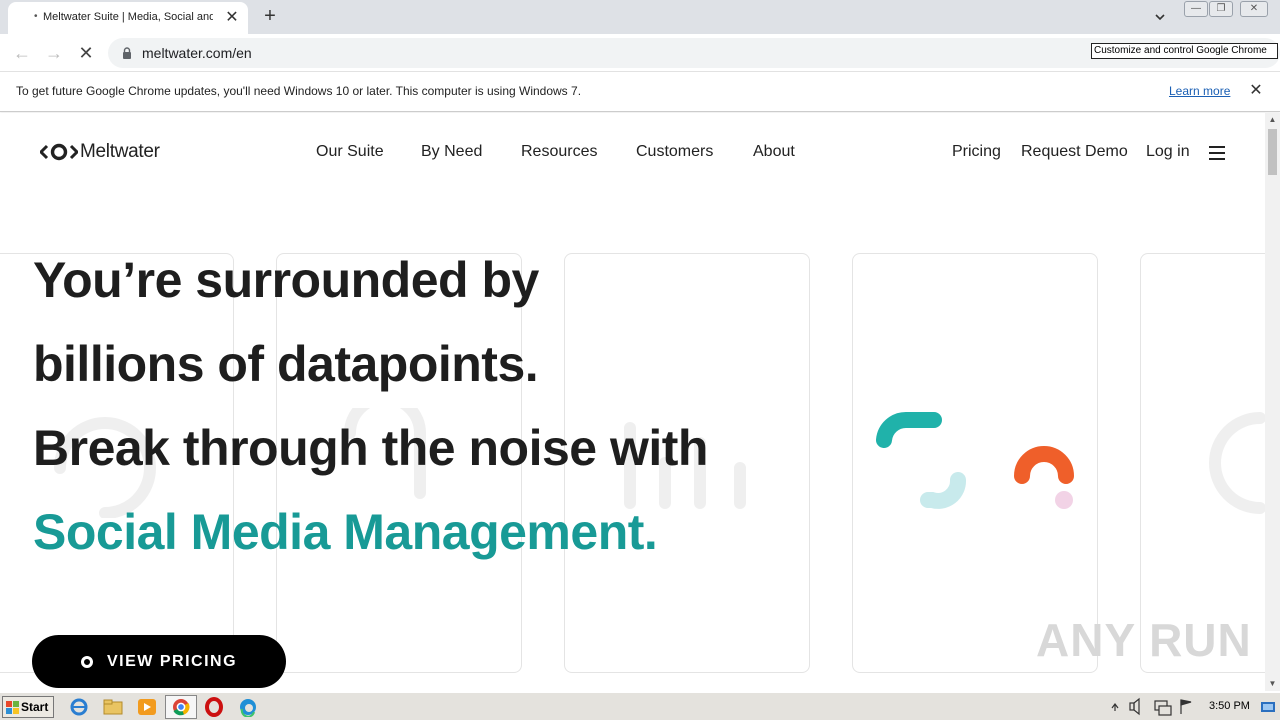 The height and width of the screenshot is (720, 1280). What do you see at coordinates (1168, 152) in the screenshot?
I see `nav-log-in: Log in` at bounding box center [1168, 152].